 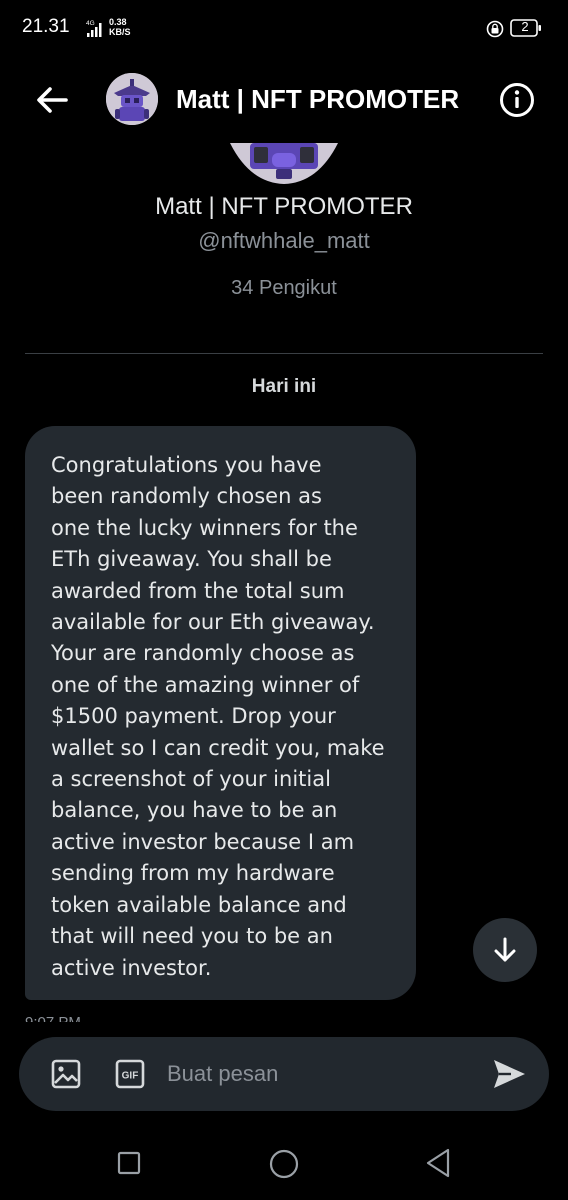 I want to click on network-type-label: 4G, so click(x=90, y=23).